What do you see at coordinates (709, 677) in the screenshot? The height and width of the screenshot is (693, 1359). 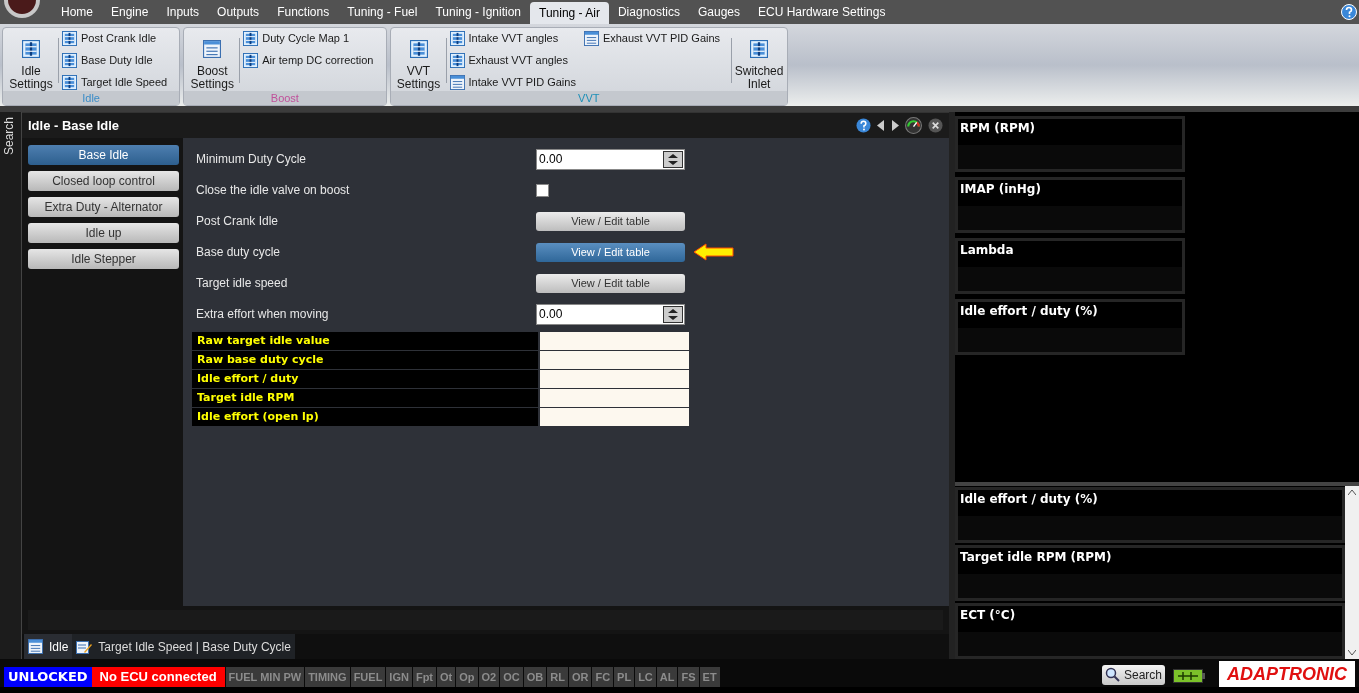 I see `status-flag: ET` at bounding box center [709, 677].